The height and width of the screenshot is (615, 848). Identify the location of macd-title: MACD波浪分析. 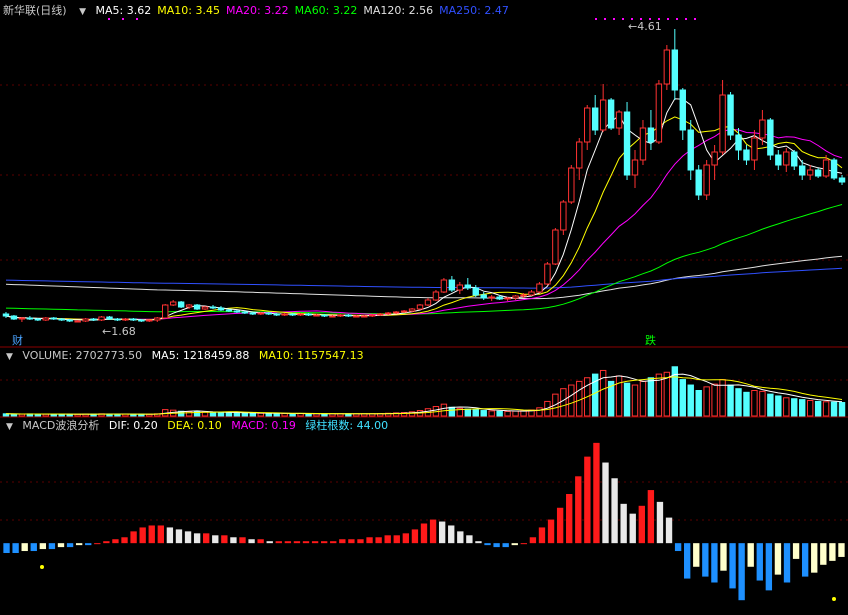
(61, 425).